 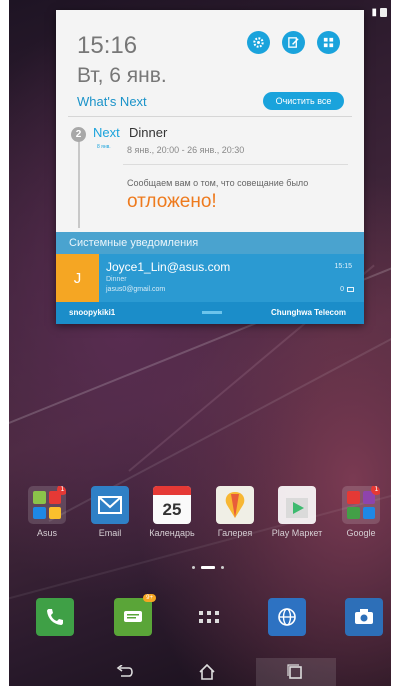 I want to click on email-time: 15:15, so click(x=343, y=266).